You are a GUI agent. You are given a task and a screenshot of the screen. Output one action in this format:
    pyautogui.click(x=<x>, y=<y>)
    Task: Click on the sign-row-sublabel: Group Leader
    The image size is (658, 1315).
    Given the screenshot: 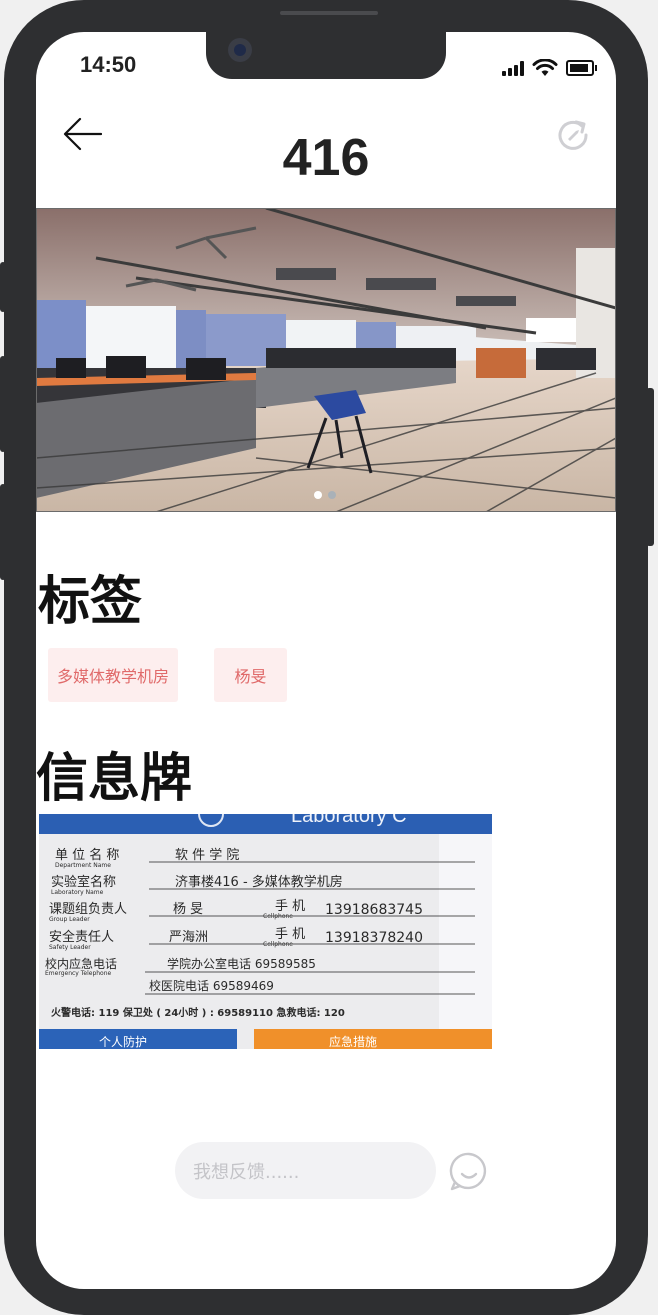 What is the action you would take?
    pyautogui.click(x=69, y=919)
    